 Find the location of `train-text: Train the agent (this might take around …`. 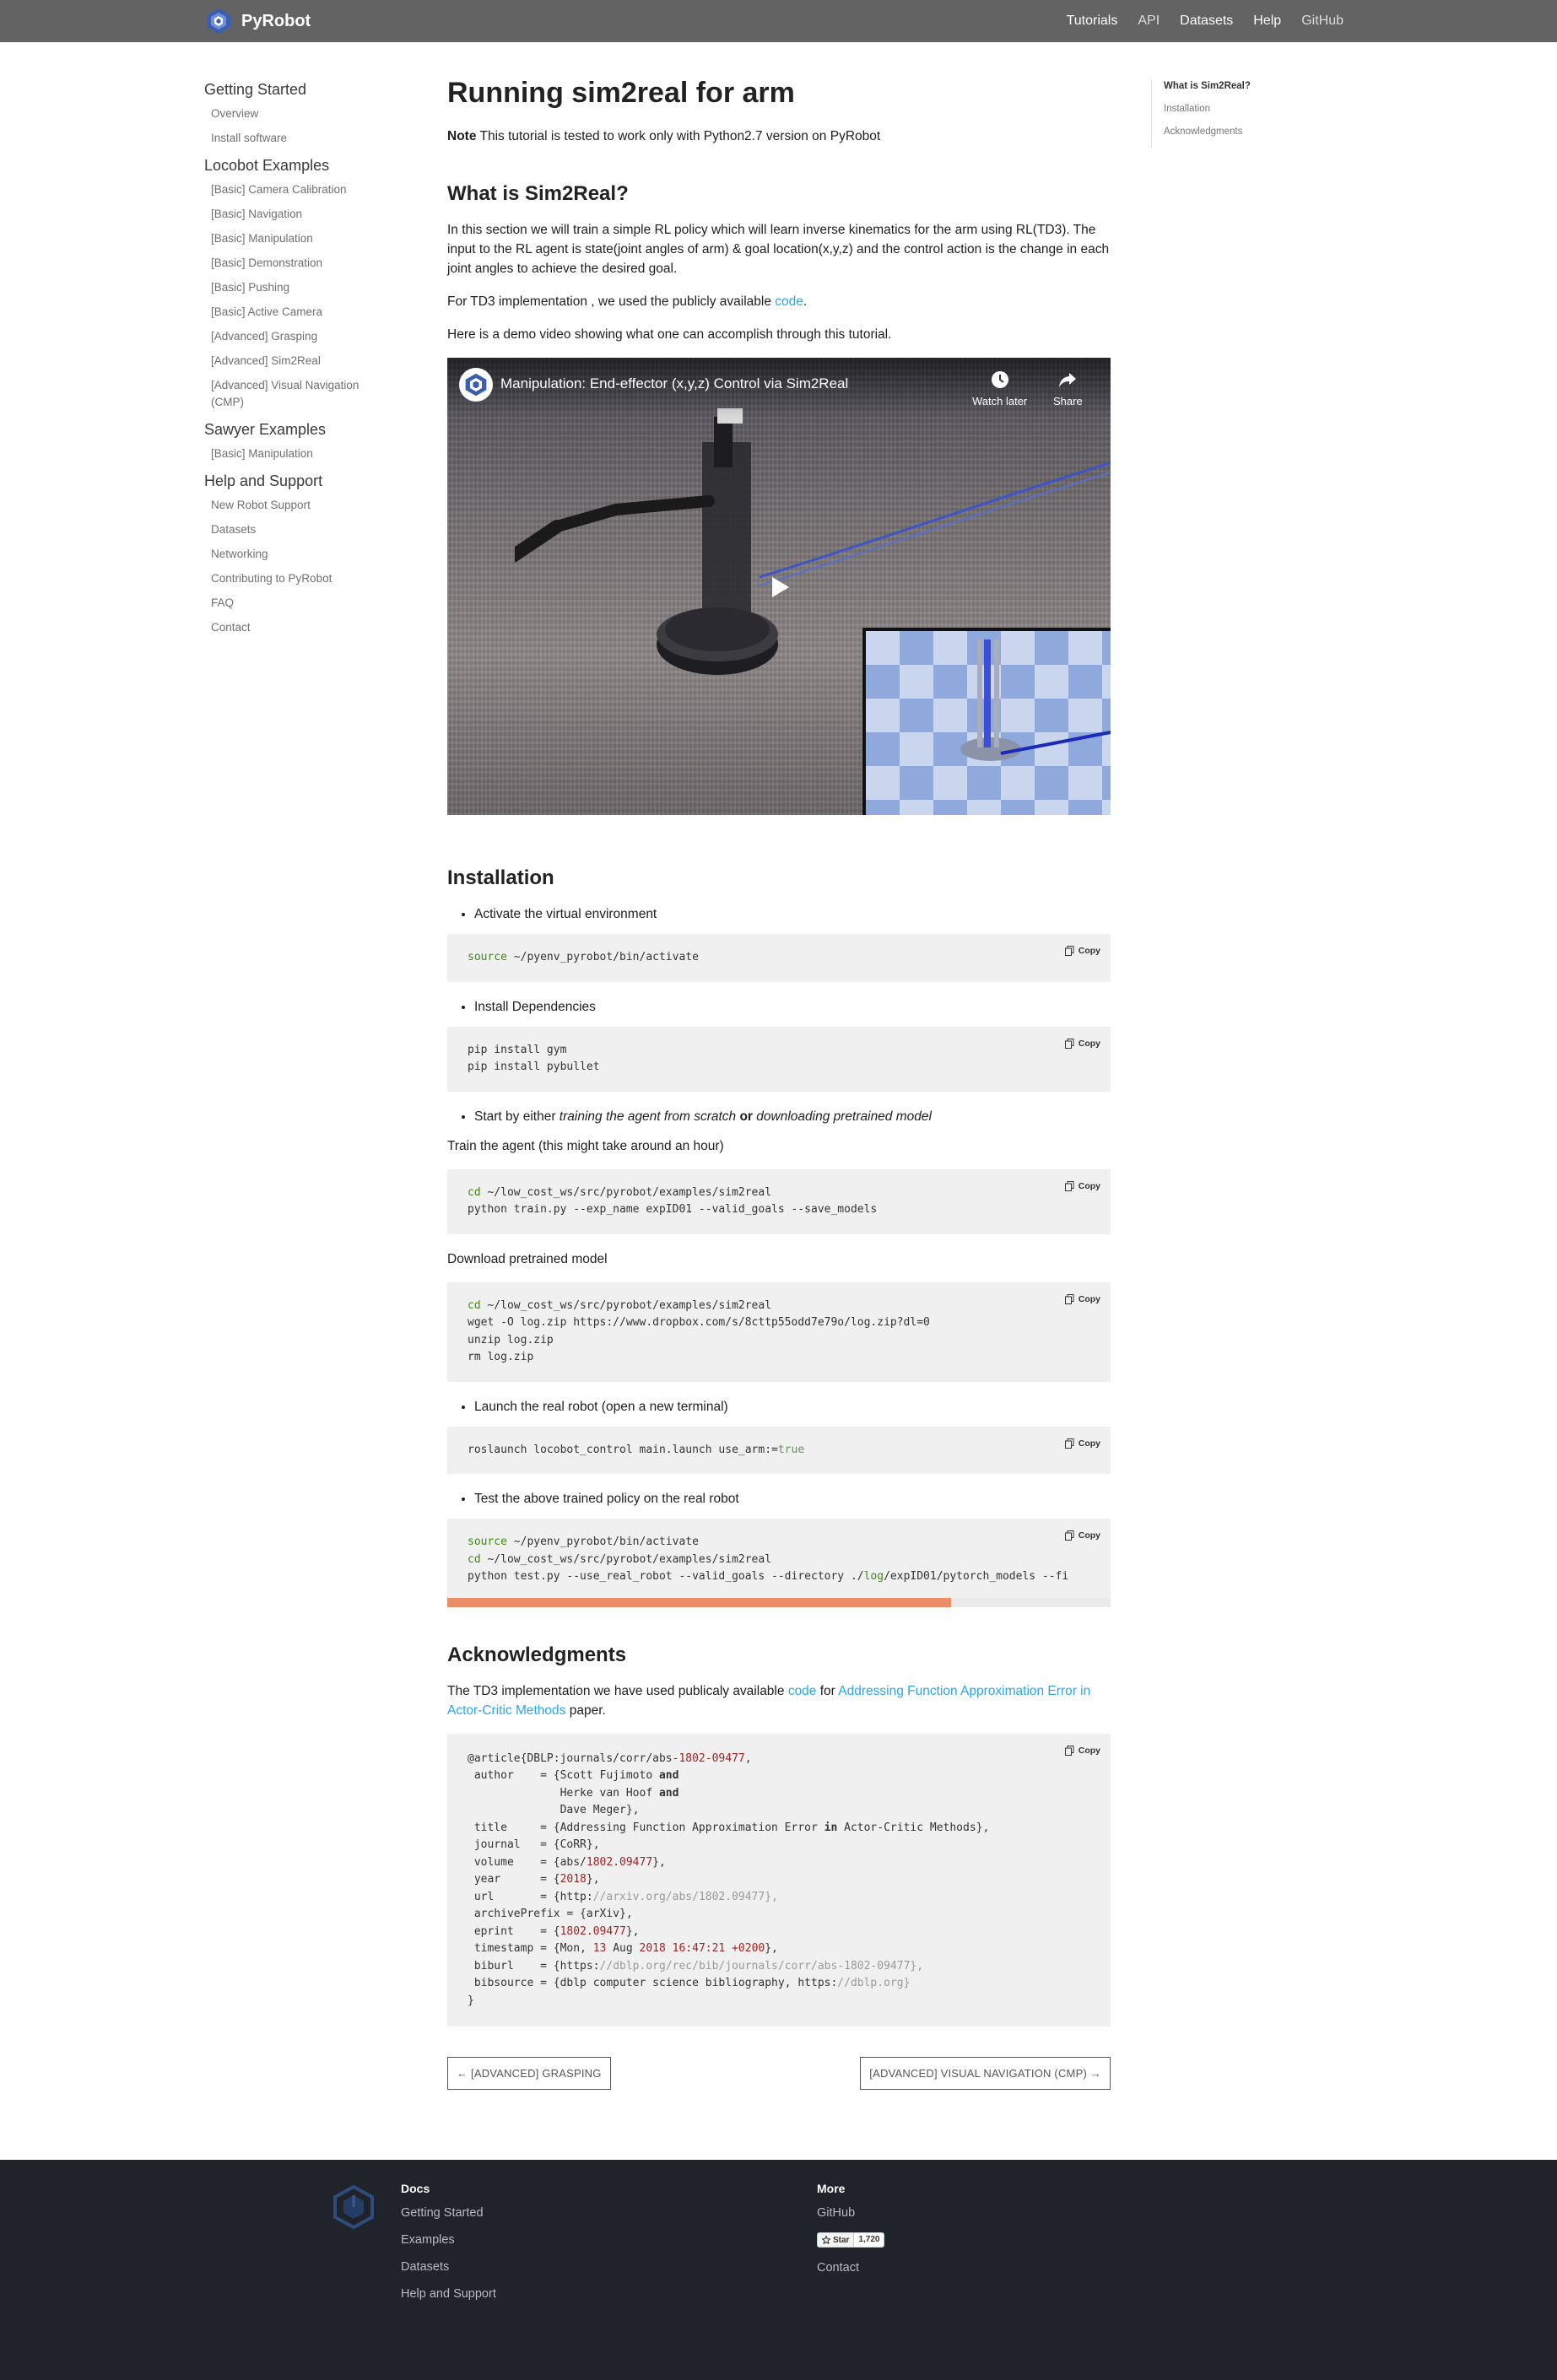

train-text: Train the agent (this might take around … is located at coordinates (585, 1145).